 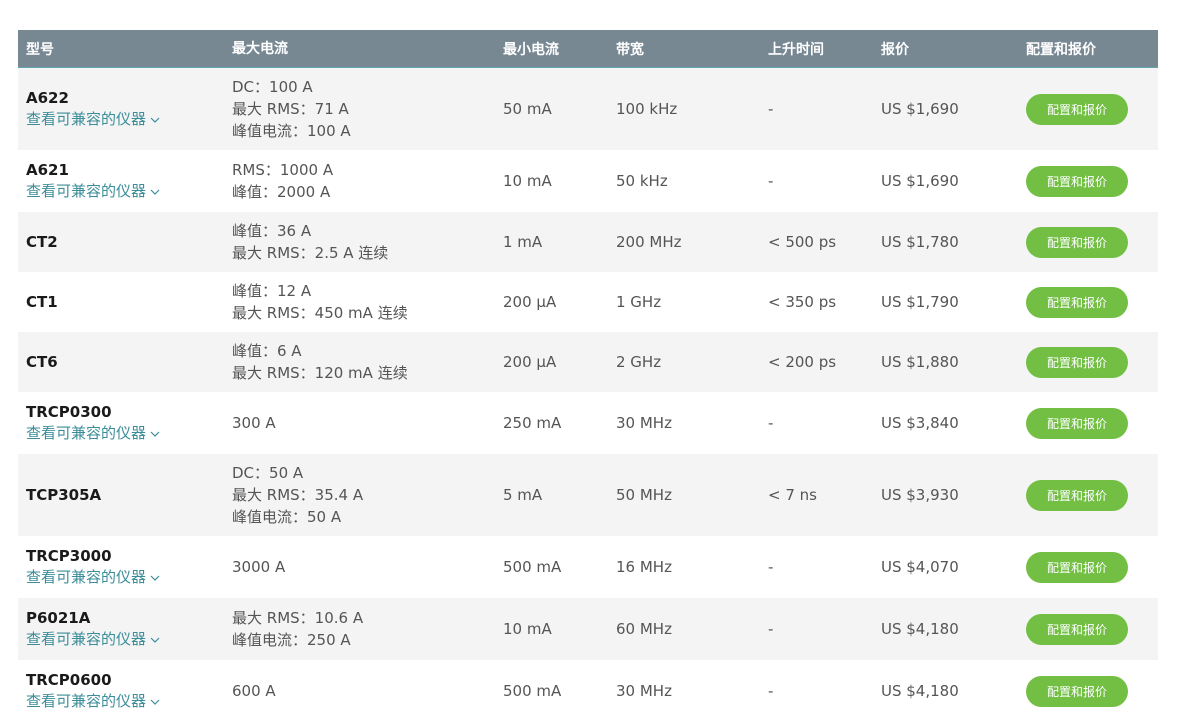 What do you see at coordinates (796, 49) in the screenshot?
I see `header-rise-time: 上升时间` at bounding box center [796, 49].